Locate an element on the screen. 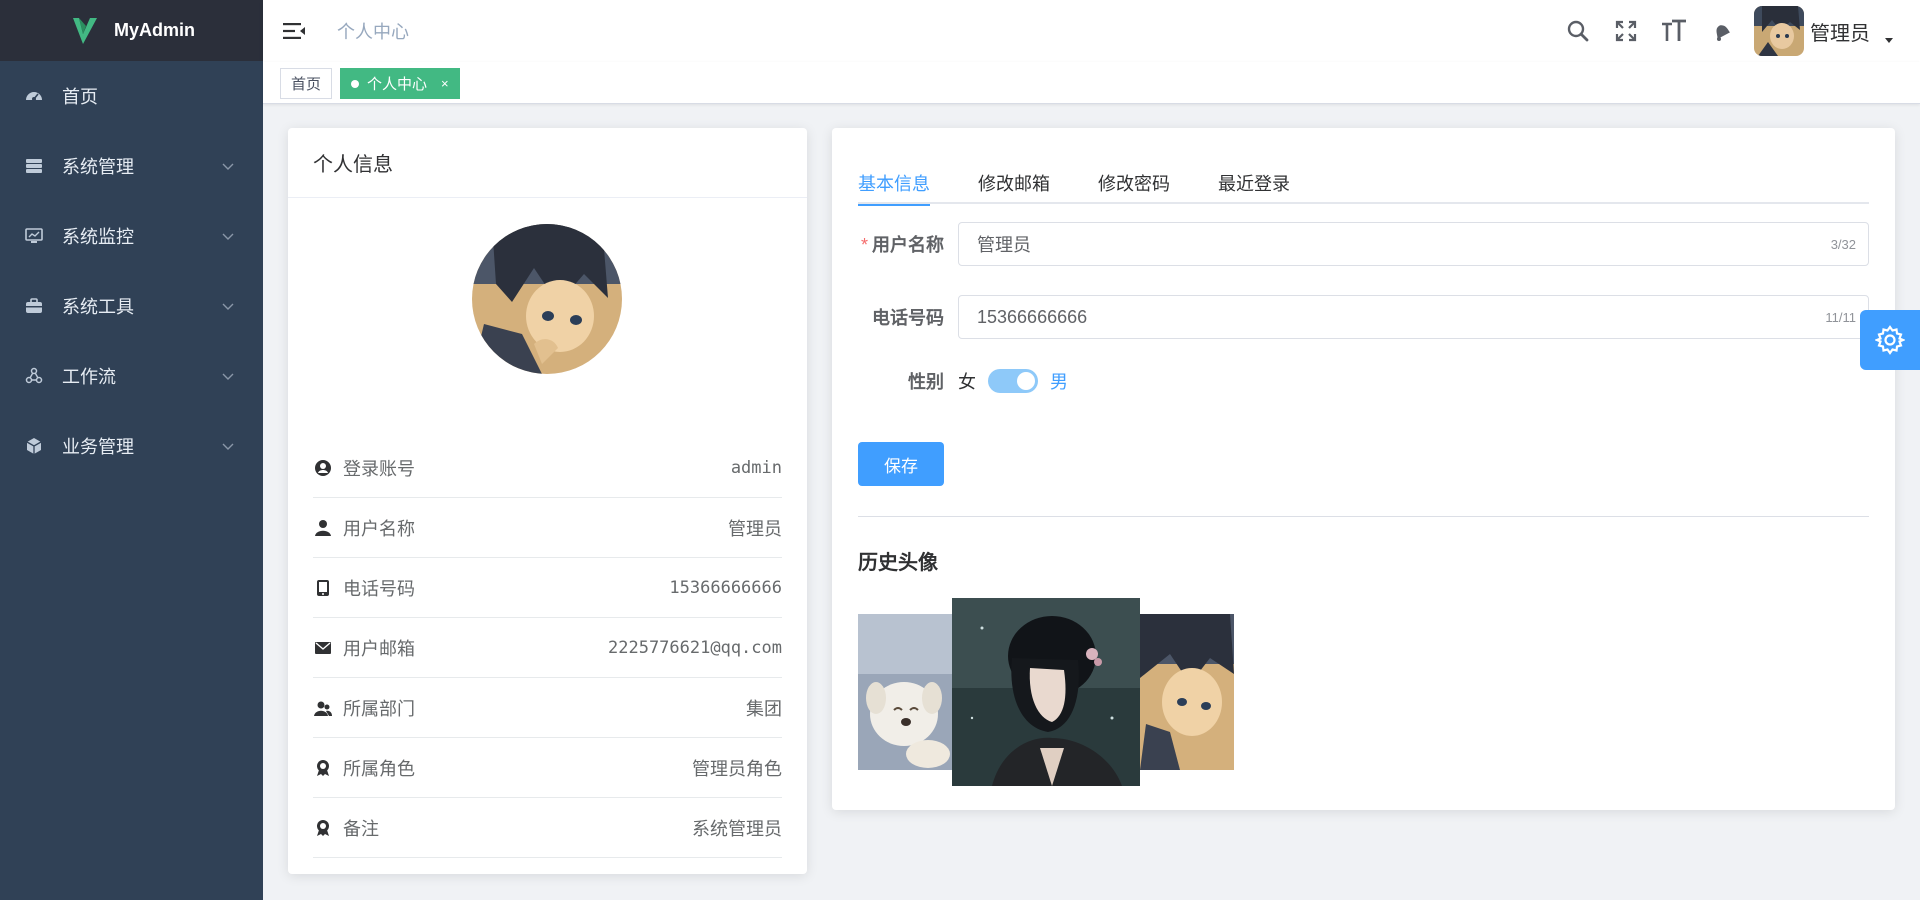 The height and width of the screenshot is (900, 1920). notification-button is located at coordinates (1722, 31).